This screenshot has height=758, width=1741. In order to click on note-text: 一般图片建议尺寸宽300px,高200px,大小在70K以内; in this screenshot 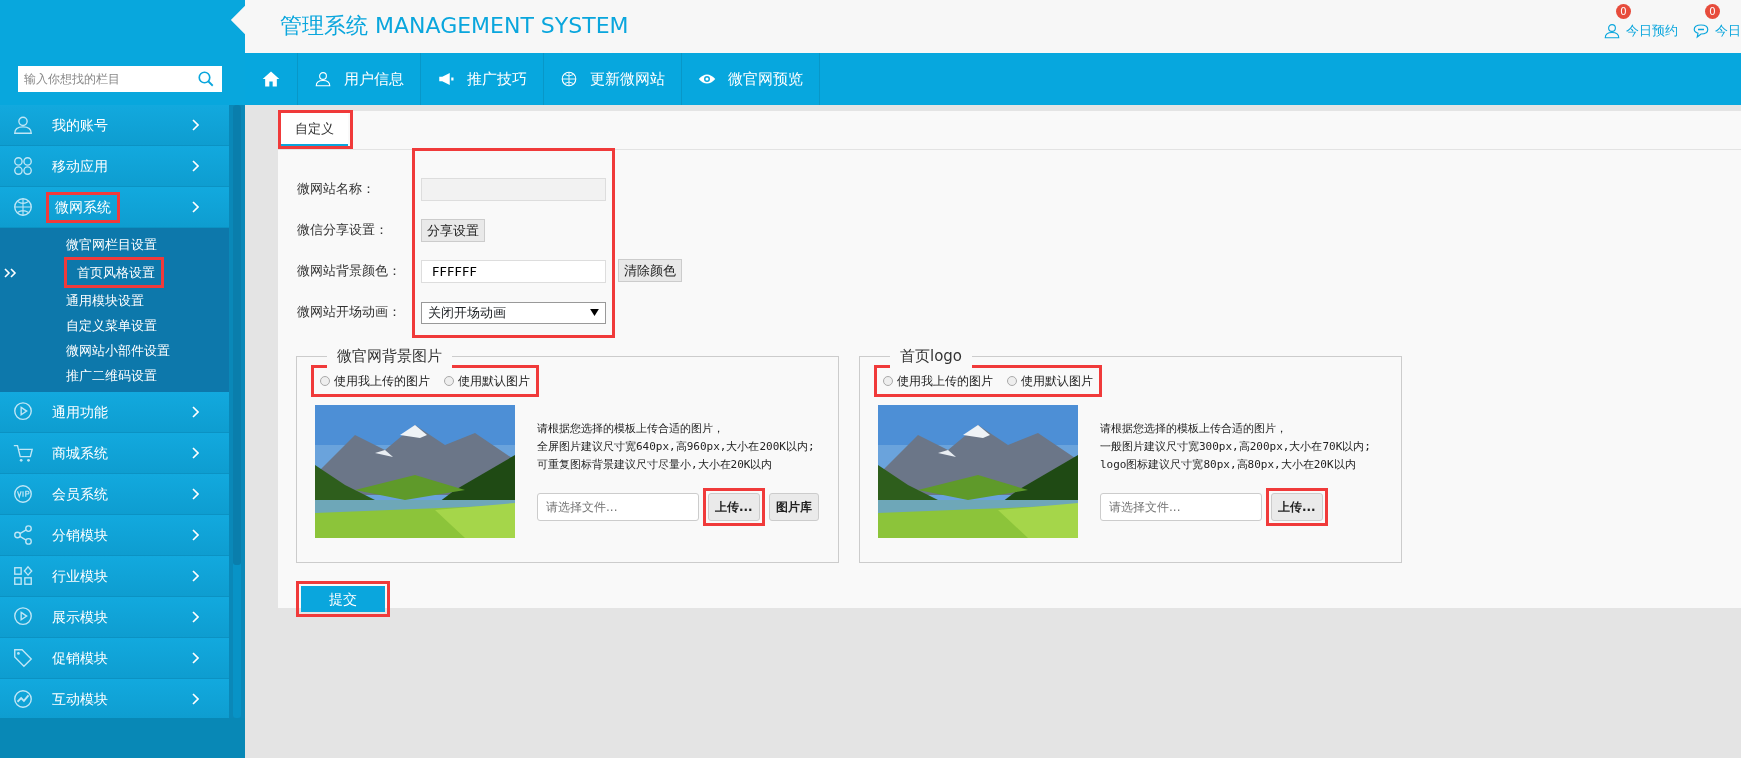, I will do `click(1235, 447)`.